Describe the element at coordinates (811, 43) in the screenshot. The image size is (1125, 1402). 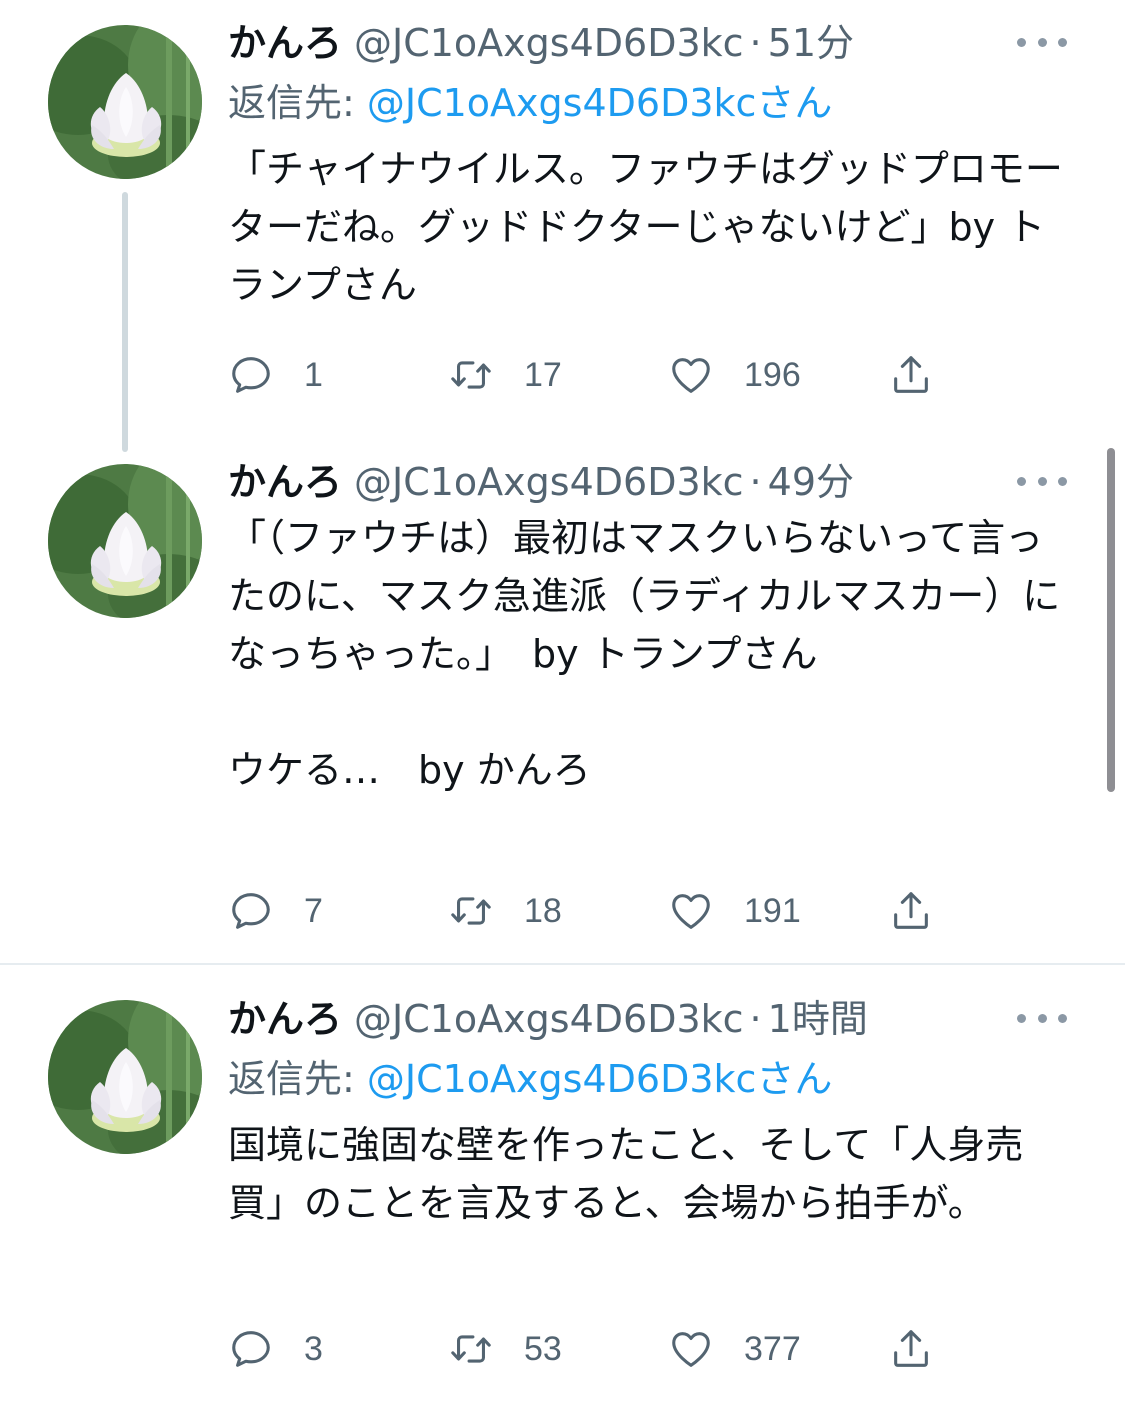
I see `timestamp: 51分` at that location.